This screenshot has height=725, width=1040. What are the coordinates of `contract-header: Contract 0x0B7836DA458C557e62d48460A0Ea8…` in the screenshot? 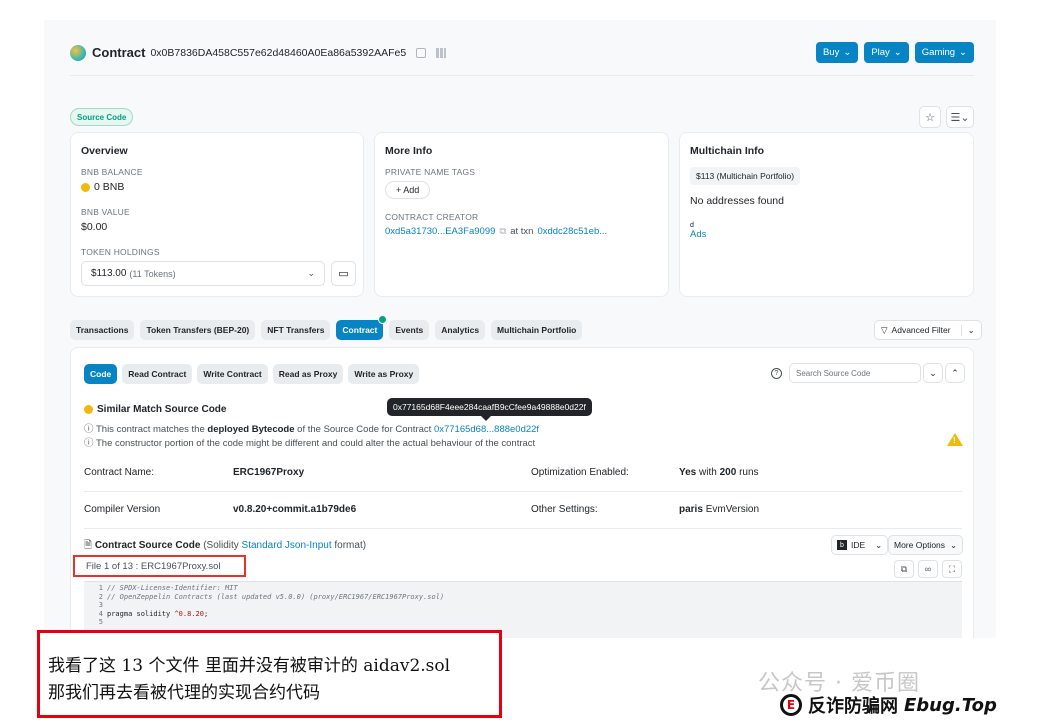 It's located at (522, 53).